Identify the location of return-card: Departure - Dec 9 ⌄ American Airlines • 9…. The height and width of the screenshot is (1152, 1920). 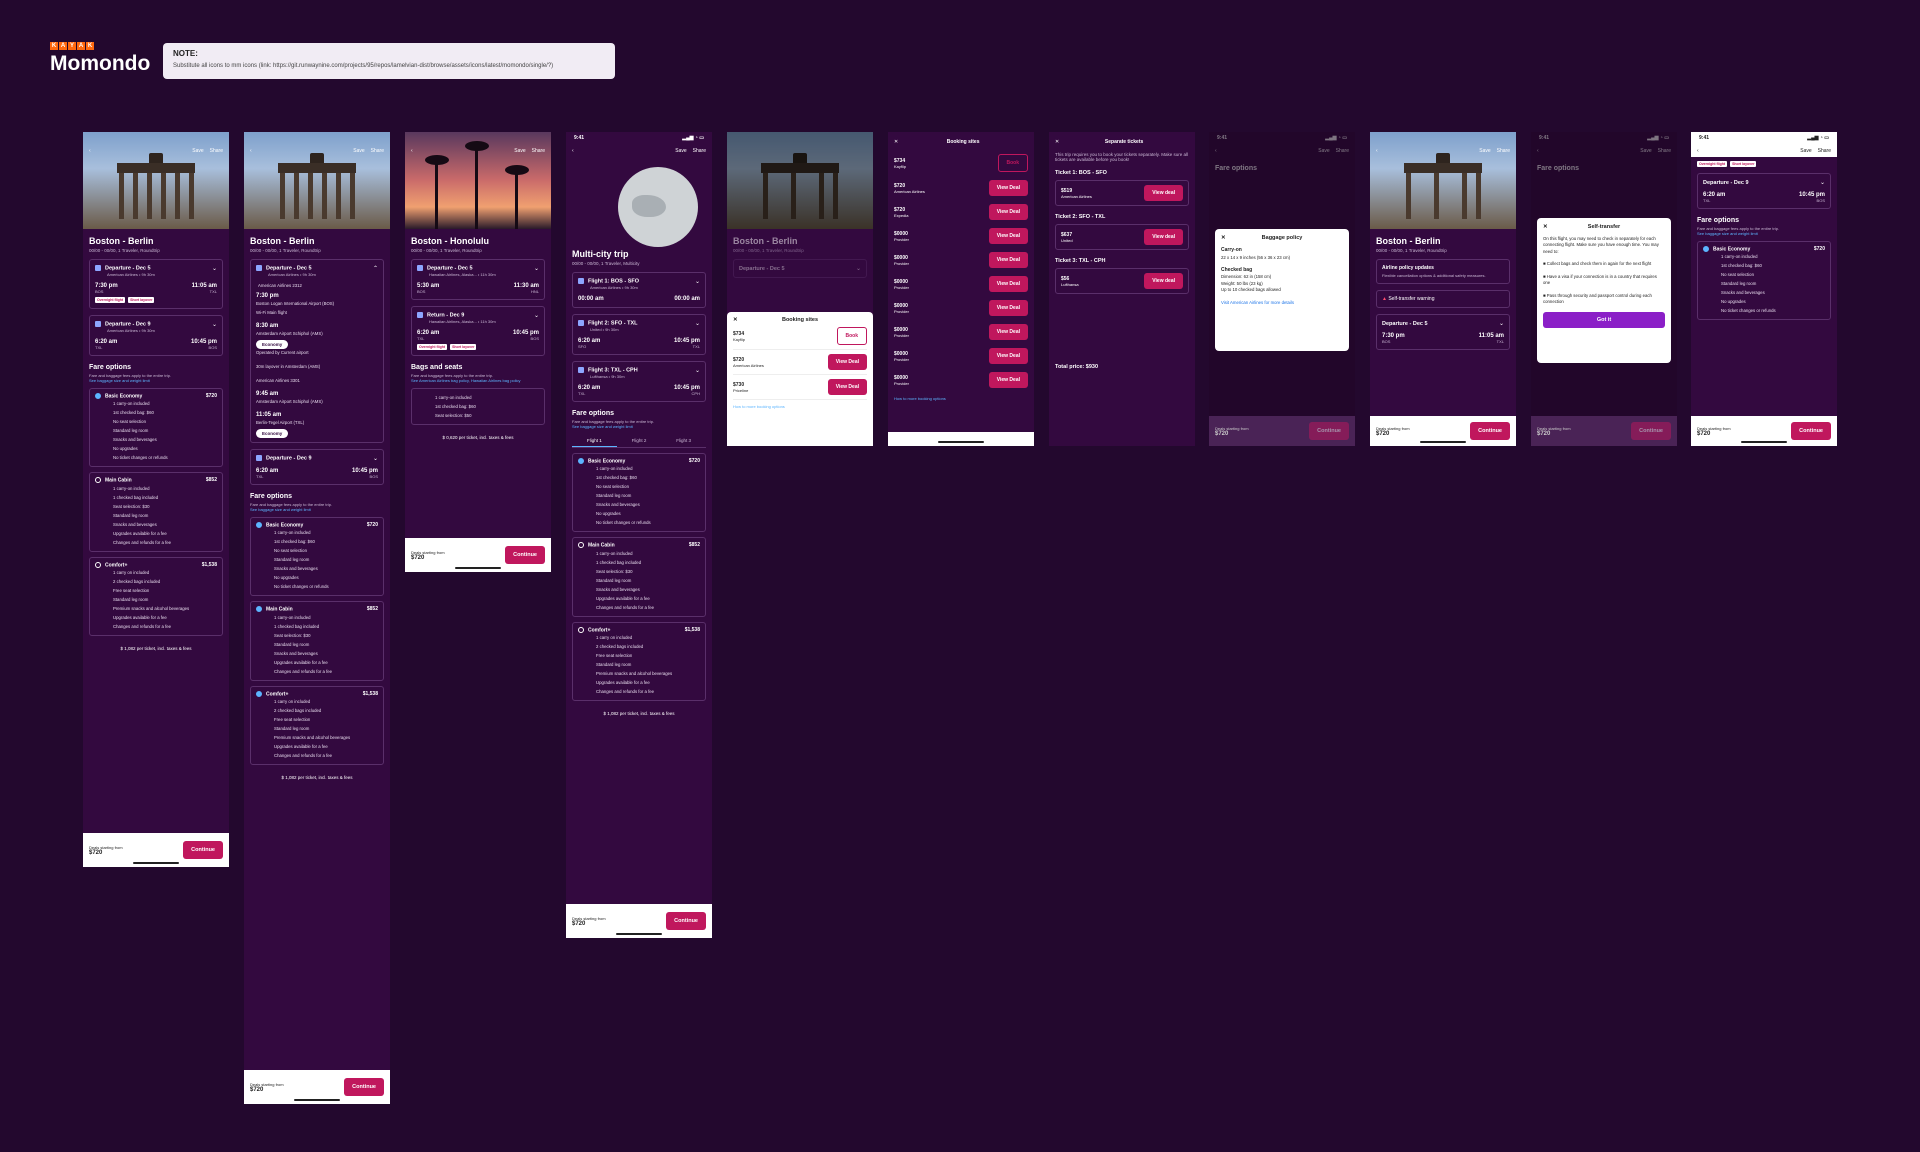
(156, 335).